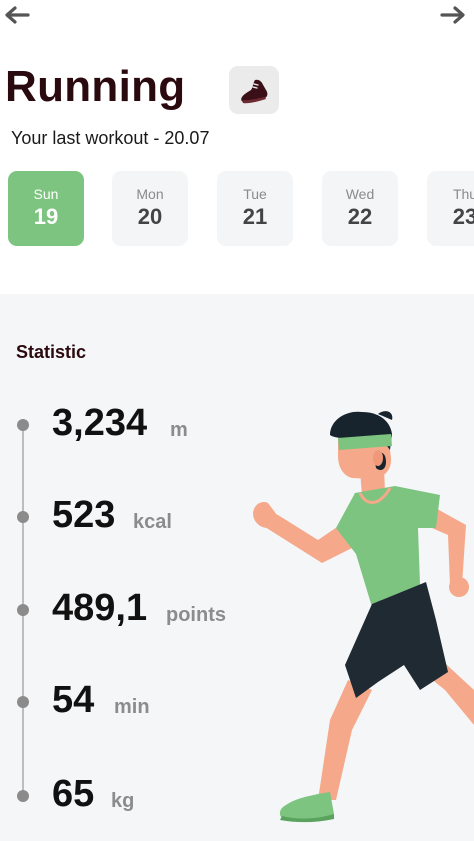  What do you see at coordinates (46, 216) in the screenshot?
I see `day-number: 19` at bounding box center [46, 216].